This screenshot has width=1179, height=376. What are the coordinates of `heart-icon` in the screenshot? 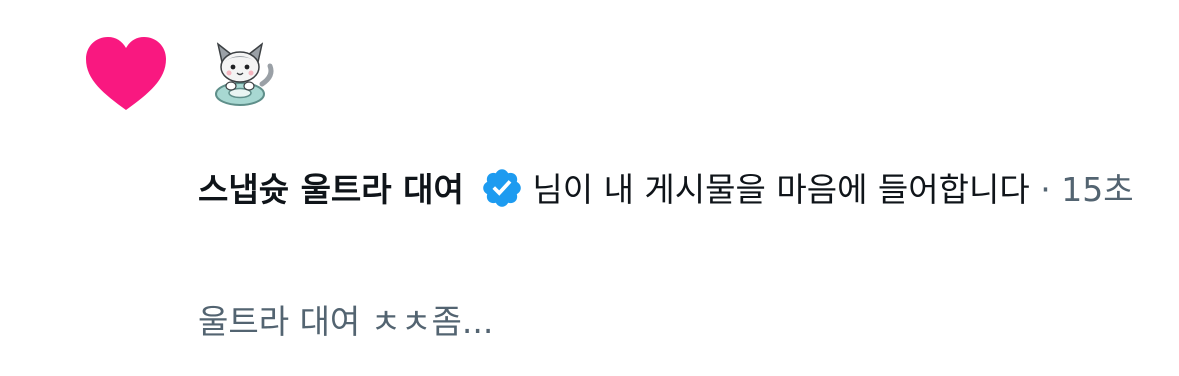 It's located at (126, 73).